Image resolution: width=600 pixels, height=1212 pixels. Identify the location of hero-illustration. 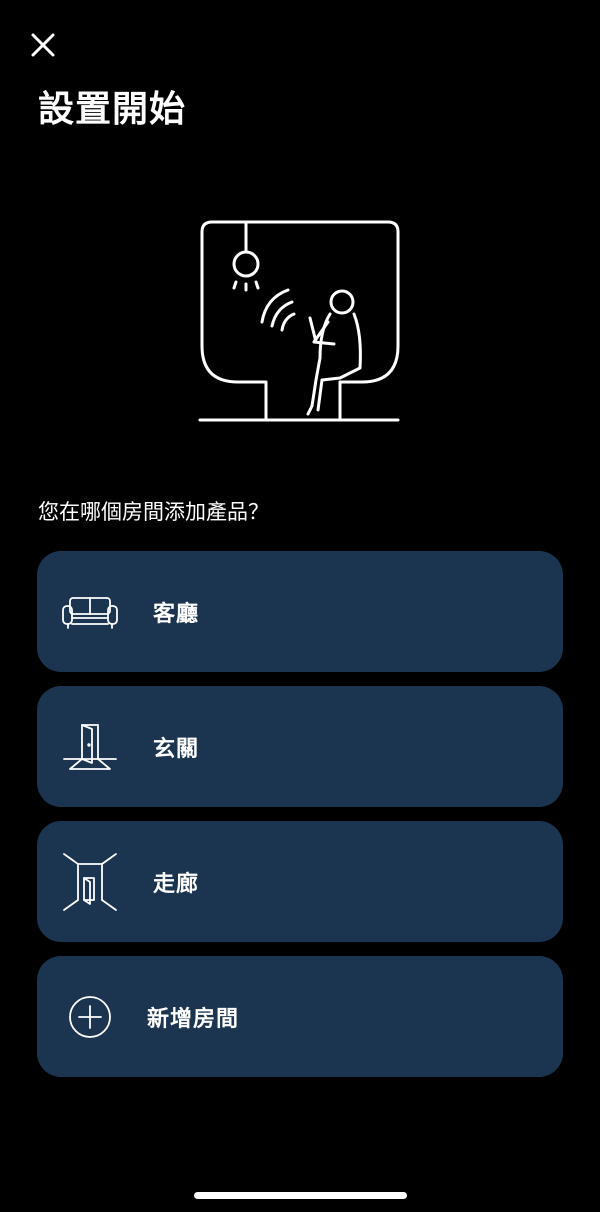
(300, 320).